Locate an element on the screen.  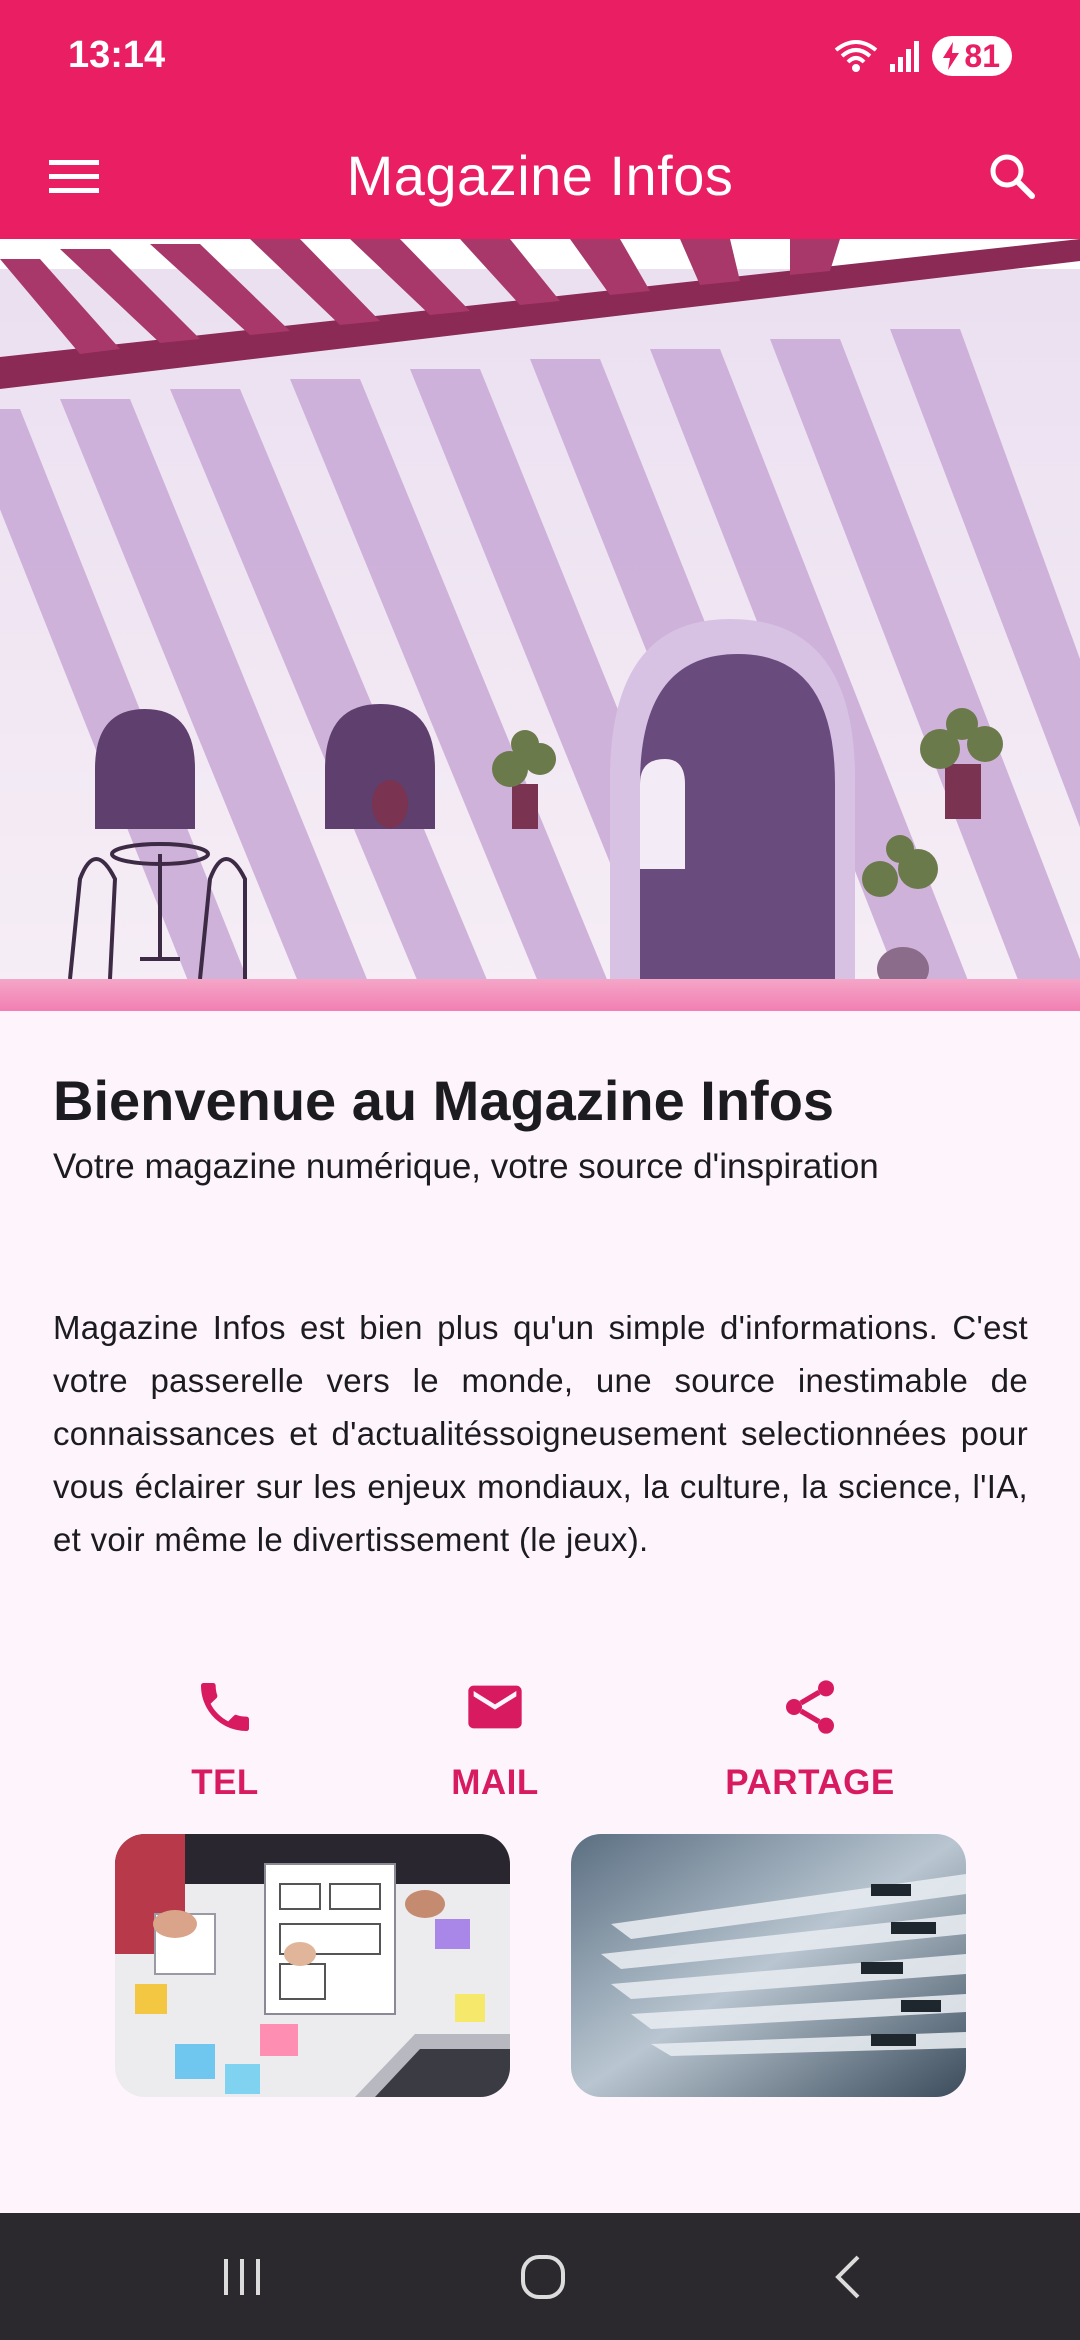
tel-button: TEL is located at coordinates (225, 1740).